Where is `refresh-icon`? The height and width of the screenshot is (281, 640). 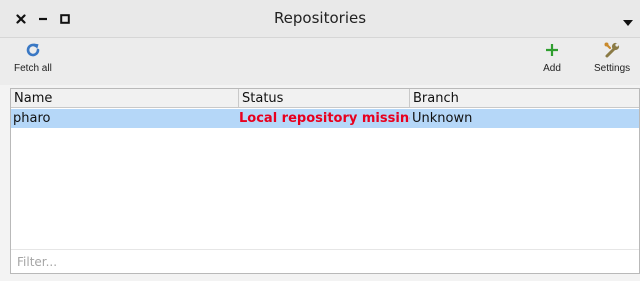
refresh-icon is located at coordinates (33, 50).